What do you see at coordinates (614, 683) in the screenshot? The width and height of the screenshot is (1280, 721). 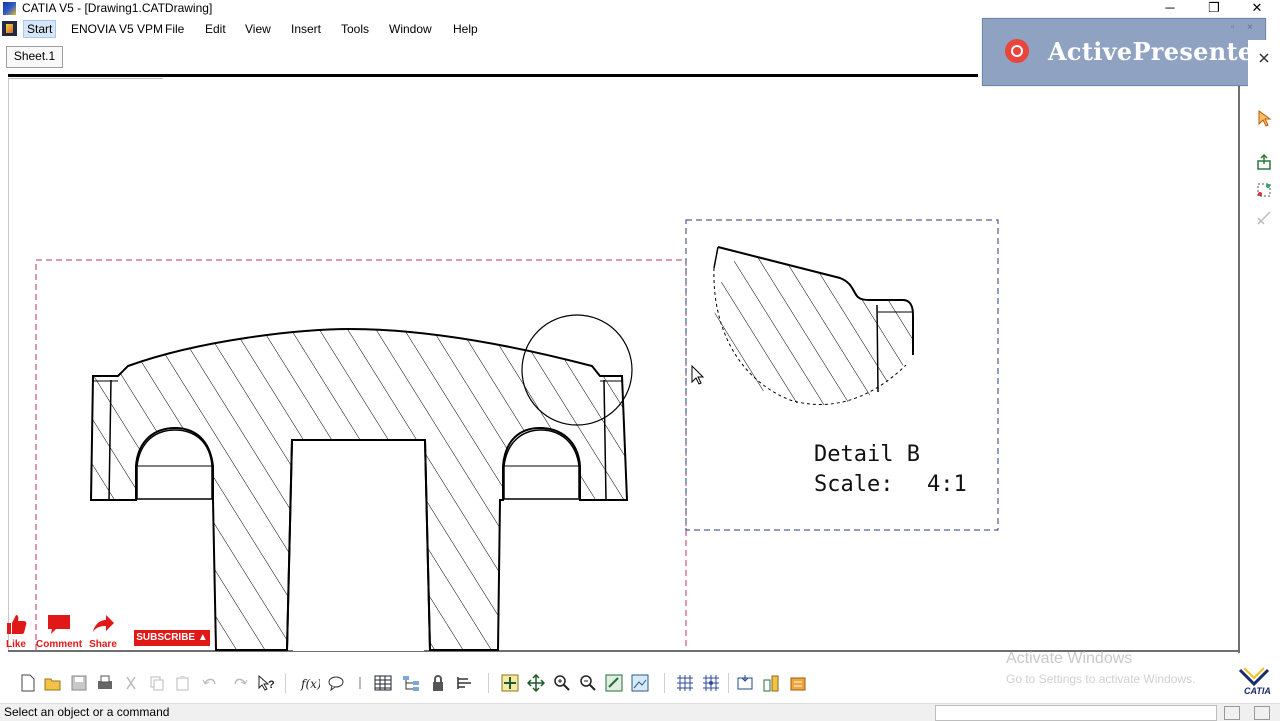 I see `normal-view-icon` at bounding box center [614, 683].